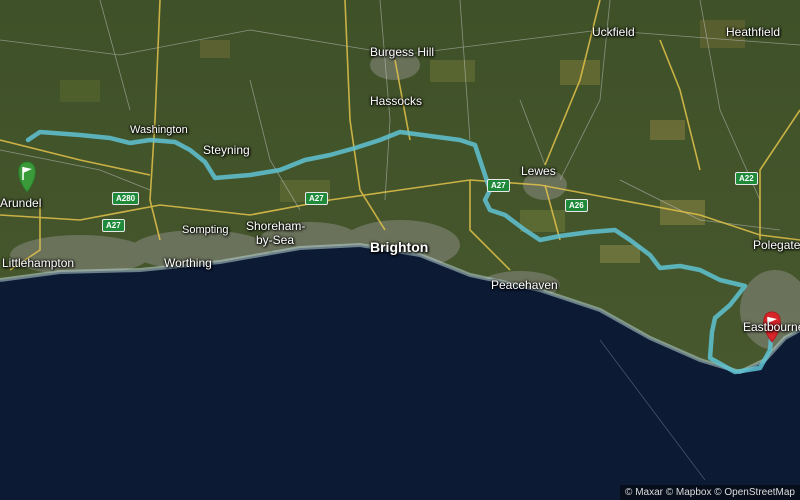  I want to click on place-lewes: Lewes, so click(538, 171).